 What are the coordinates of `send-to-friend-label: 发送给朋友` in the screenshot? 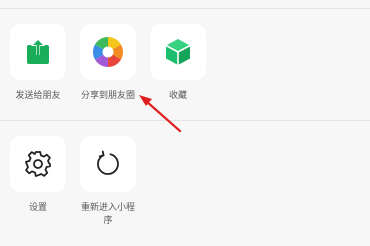 It's located at (38, 96).